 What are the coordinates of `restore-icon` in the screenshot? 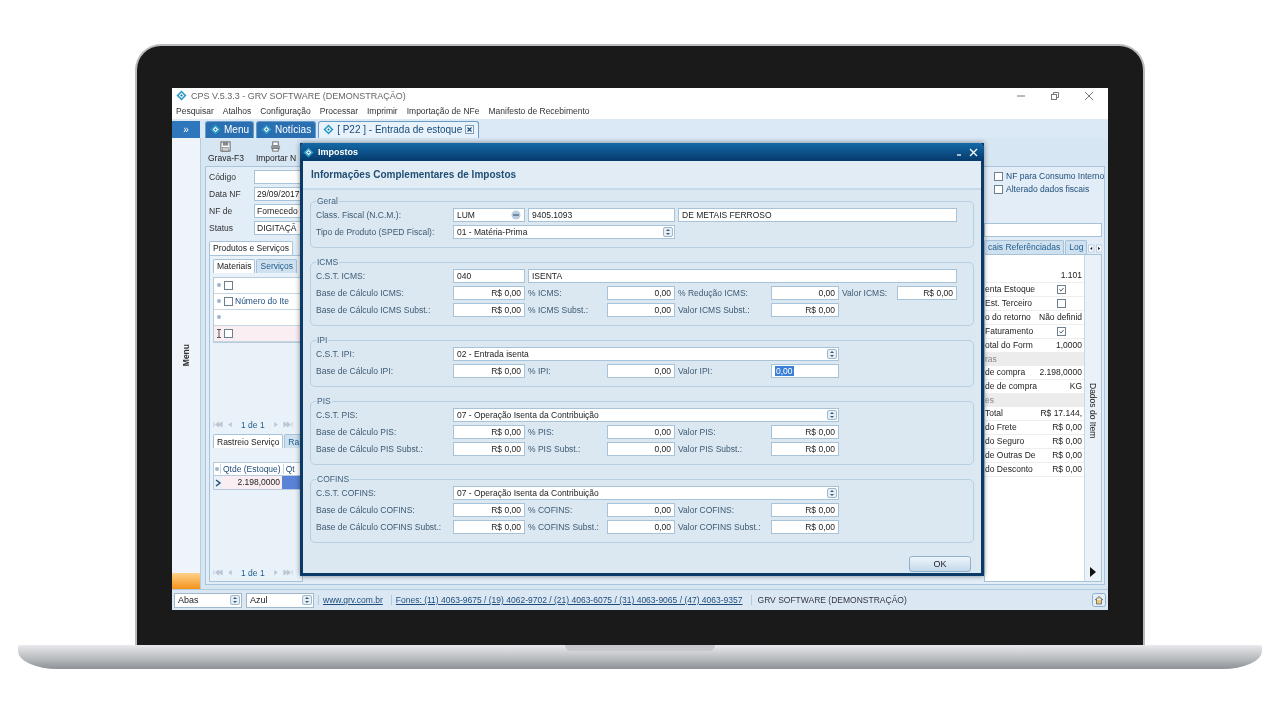 It's located at (1055, 96).